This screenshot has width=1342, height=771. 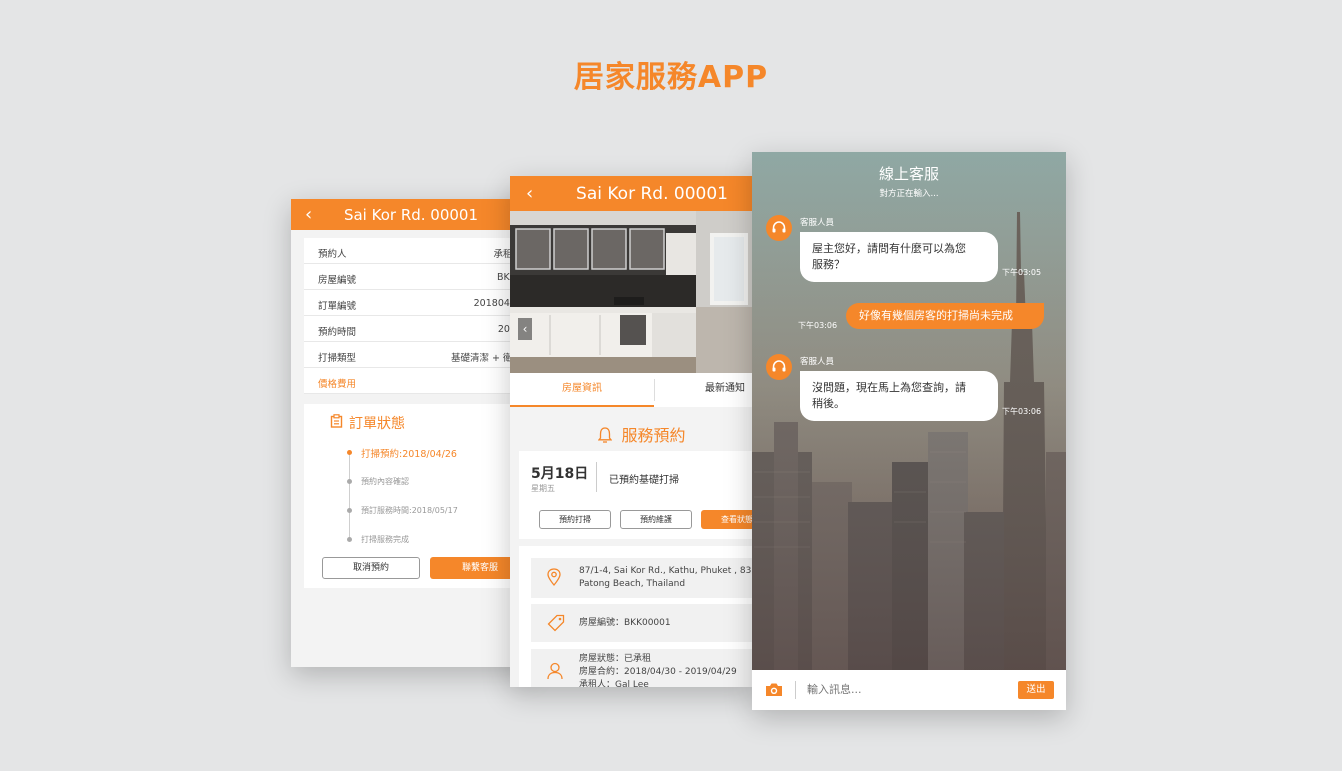 I want to click on info-label: 訂單編號, so click(x=337, y=306).